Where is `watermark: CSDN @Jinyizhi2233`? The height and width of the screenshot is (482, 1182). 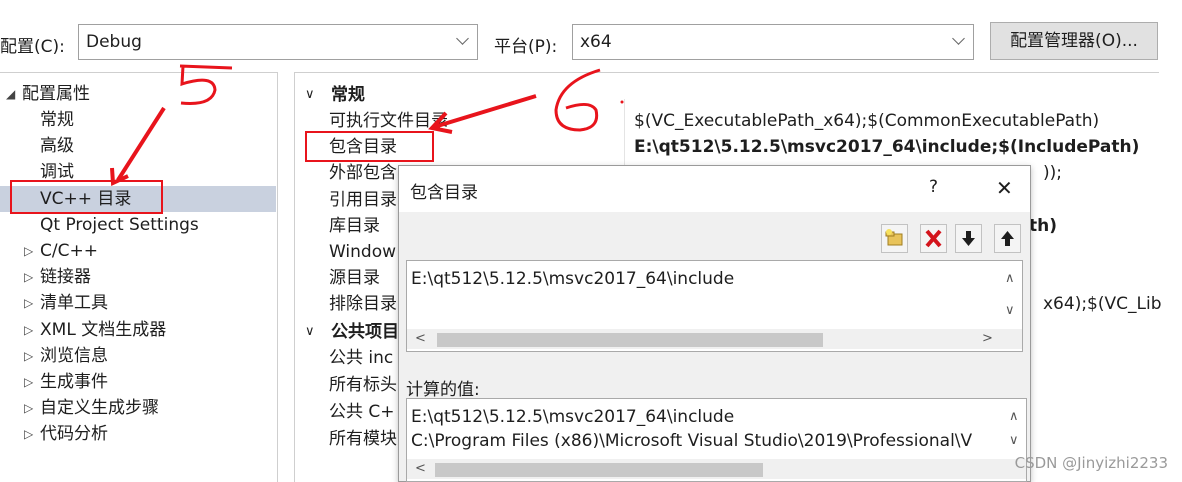
watermark: CSDN @Jinyizhi2233 is located at coordinates (1091, 463).